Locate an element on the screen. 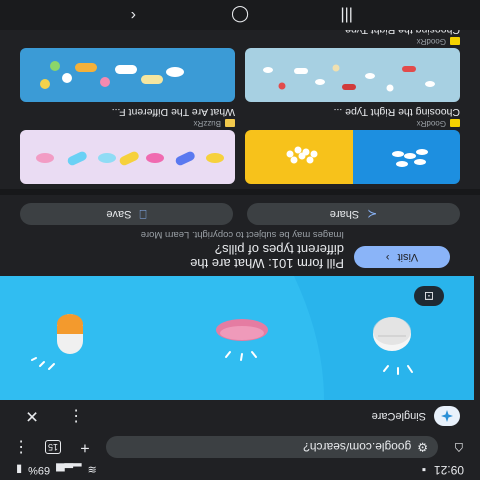 Image resolution: width=480 pixels, height=480 pixels. share-button: ≺ Share is located at coordinates (353, 214).